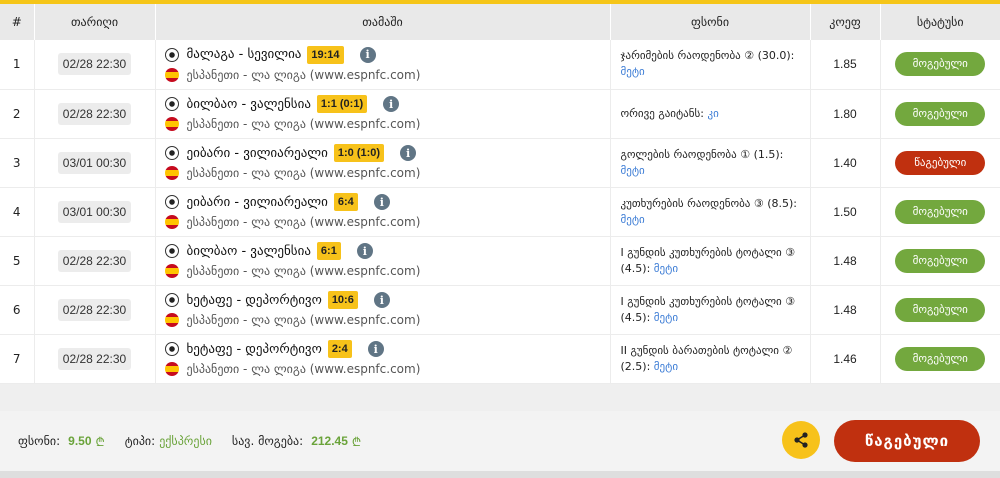 The width and height of the screenshot is (1000, 478). What do you see at coordinates (17, 310) in the screenshot?
I see `row-number: 6` at bounding box center [17, 310].